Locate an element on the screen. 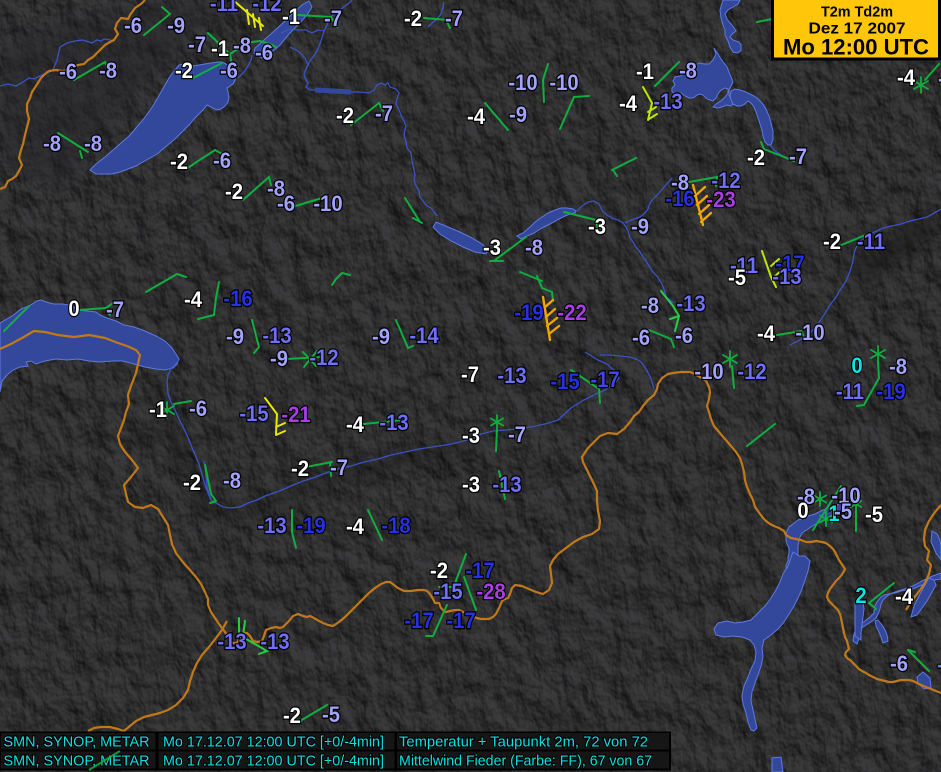  svg-text: -14 is located at coordinates (423, 335).